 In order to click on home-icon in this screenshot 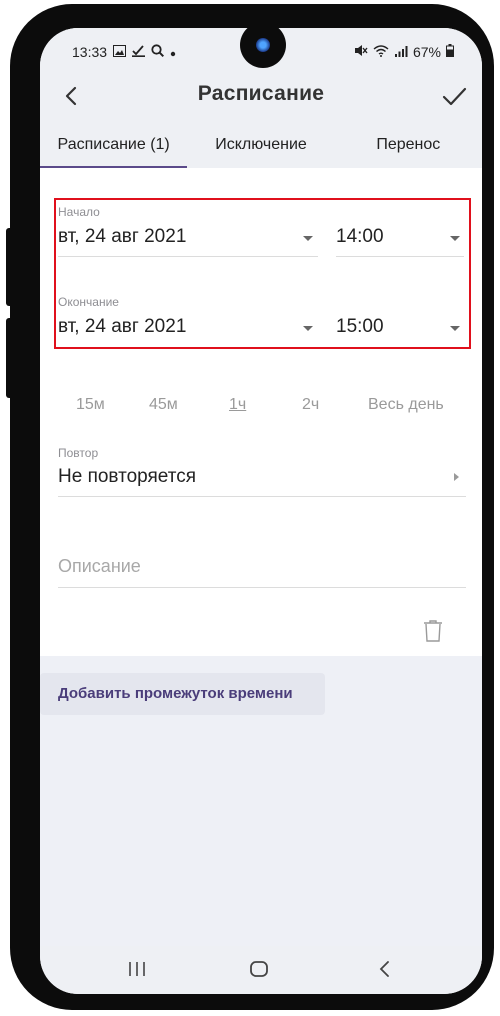, I will do `click(259, 971)`.